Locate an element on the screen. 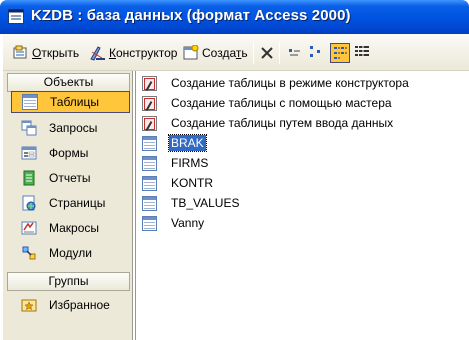  nav-item-modules: Модули is located at coordinates (70, 253).